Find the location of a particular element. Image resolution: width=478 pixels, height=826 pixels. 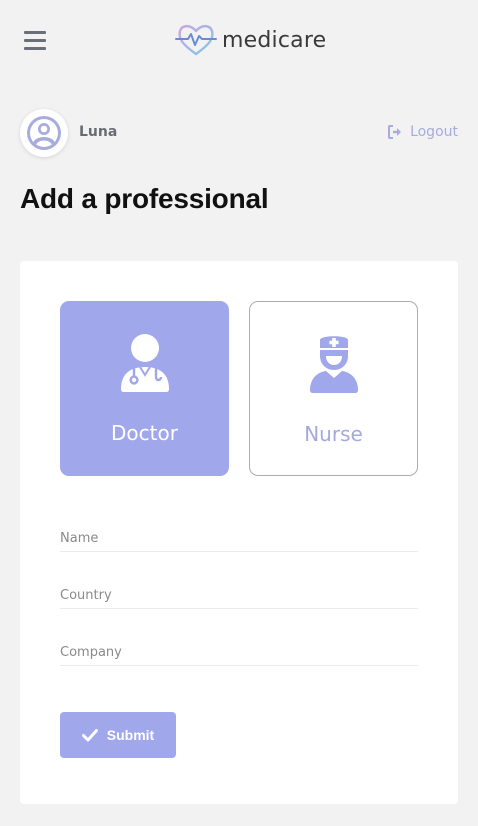

doctor-label: Doctor is located at coordinates (144, 433).